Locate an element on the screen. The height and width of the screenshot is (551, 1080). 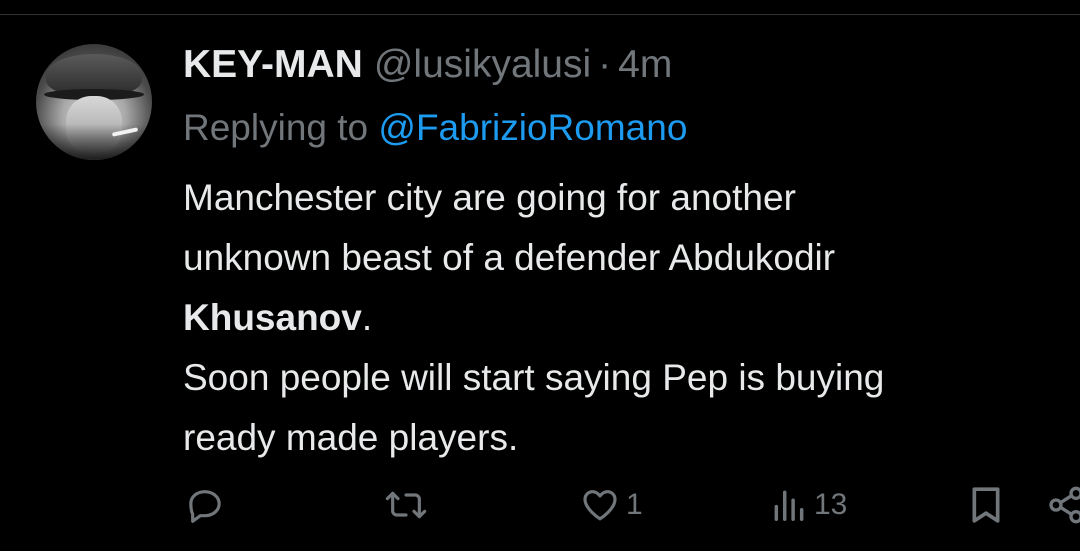
avatar is located at coordinates (94, 102).